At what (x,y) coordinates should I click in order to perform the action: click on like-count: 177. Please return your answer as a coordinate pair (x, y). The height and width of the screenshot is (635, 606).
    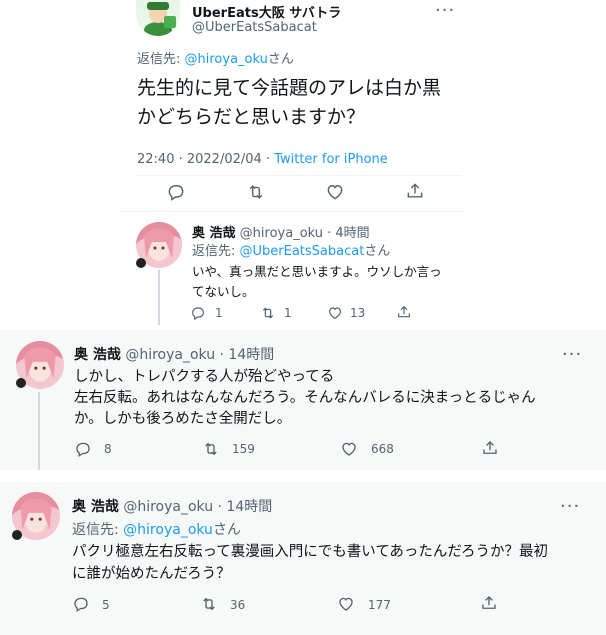
    Looking at the image, I should click on (379, 605).